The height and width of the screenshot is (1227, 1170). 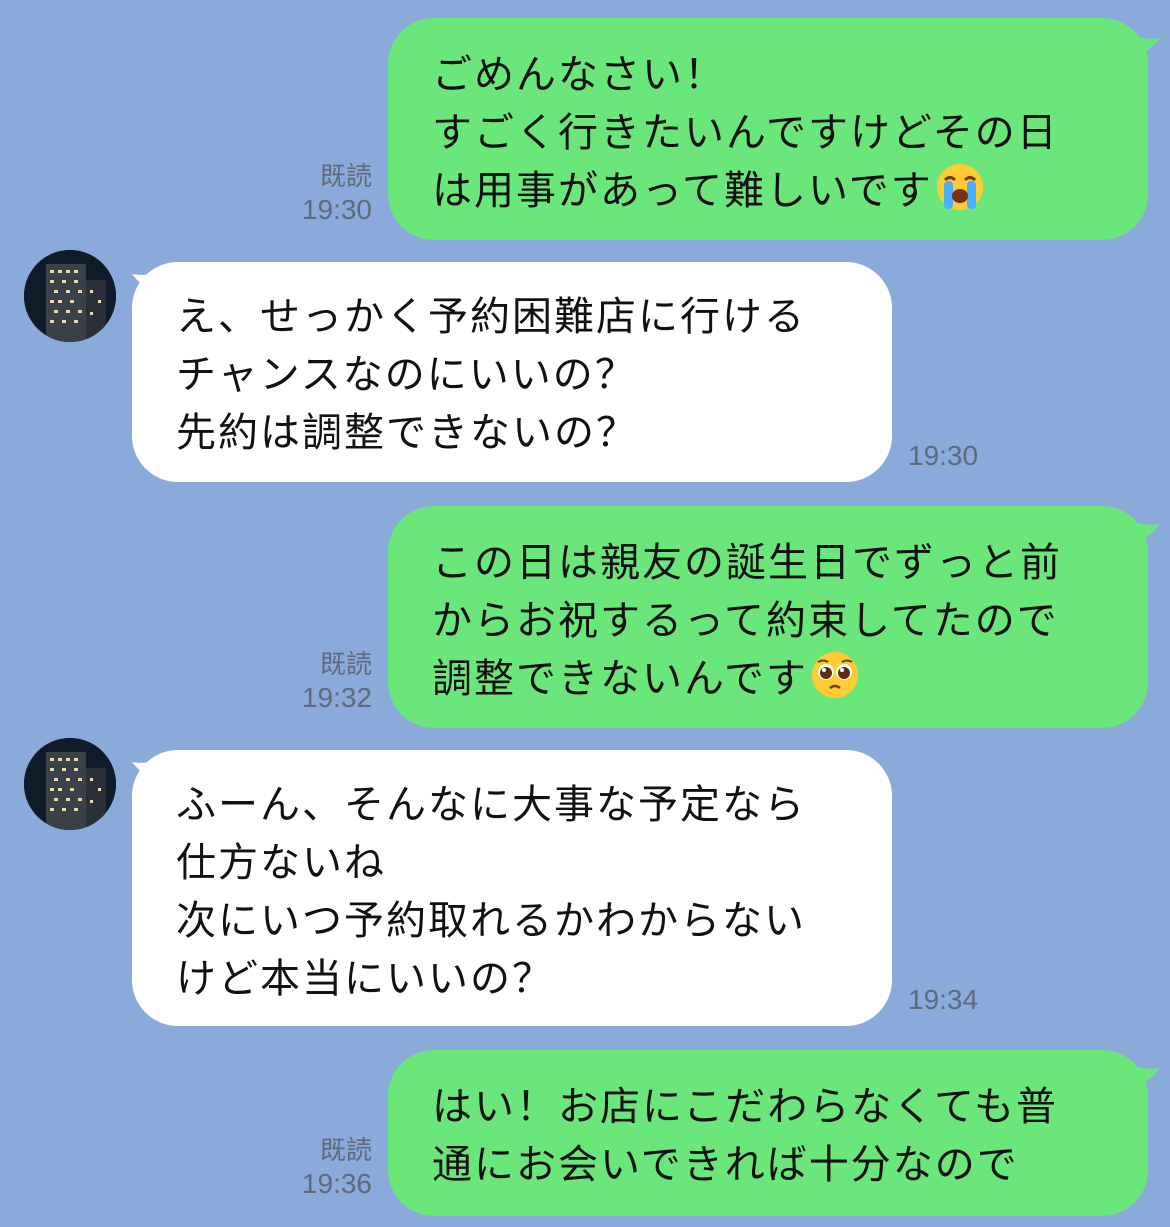 What do you see at coordinates (835, 675) in the screenshot?
I see `pleading-face-icon` at bounding box center [835, 675].